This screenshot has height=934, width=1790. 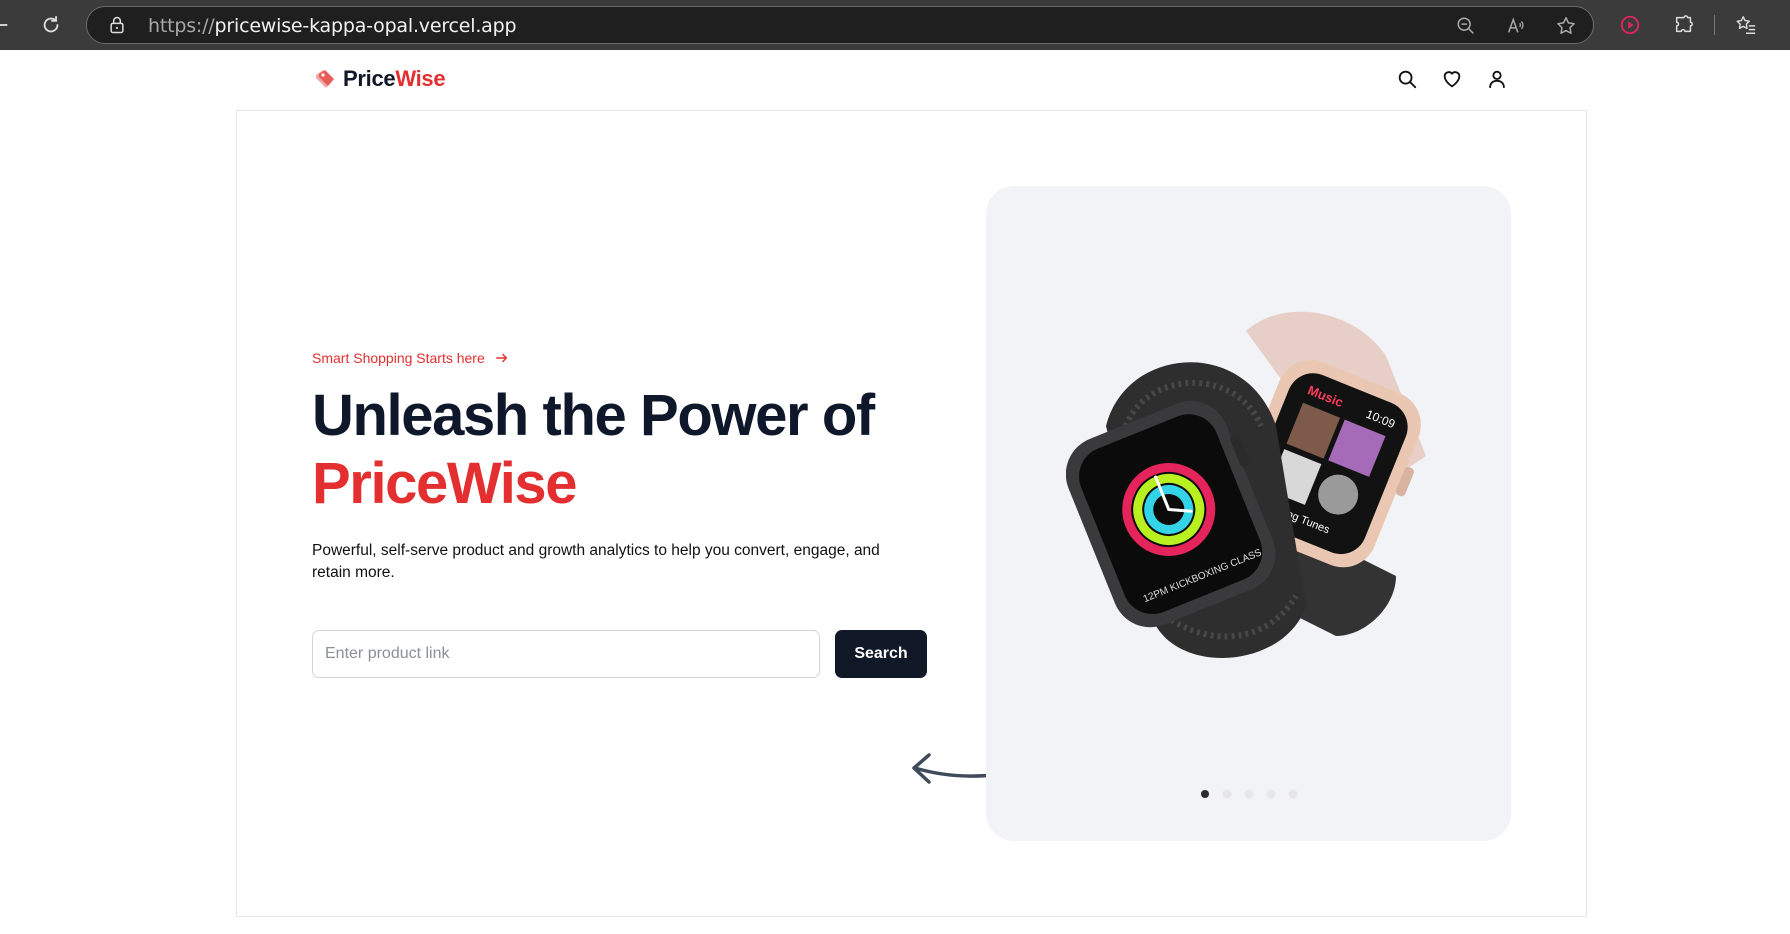 What do you see at coordinates (181, 26) in the screenshot?
I see `url-protocol: https://` at bounding box center [181, 26].